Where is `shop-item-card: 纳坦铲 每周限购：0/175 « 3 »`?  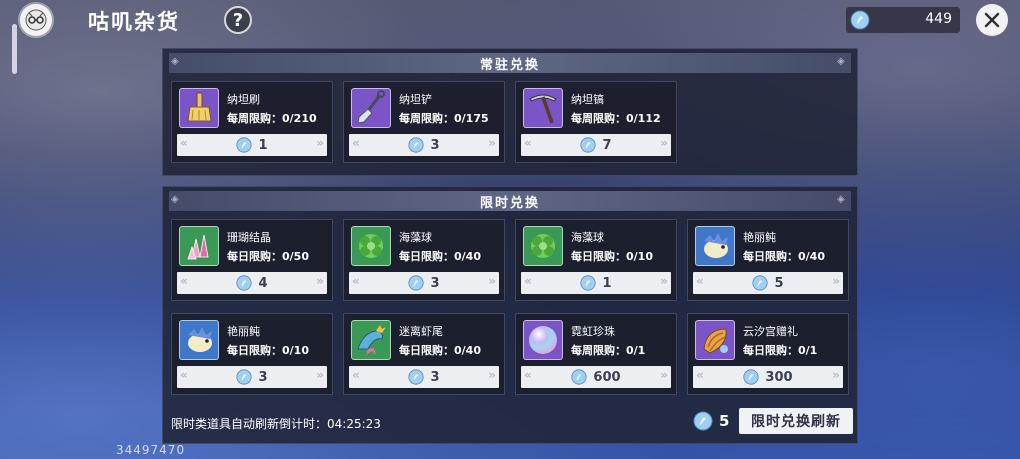 shop-item-card: 纳坦铲 每周限购：0/175 « 3 » is located at coordinates (424, 122).